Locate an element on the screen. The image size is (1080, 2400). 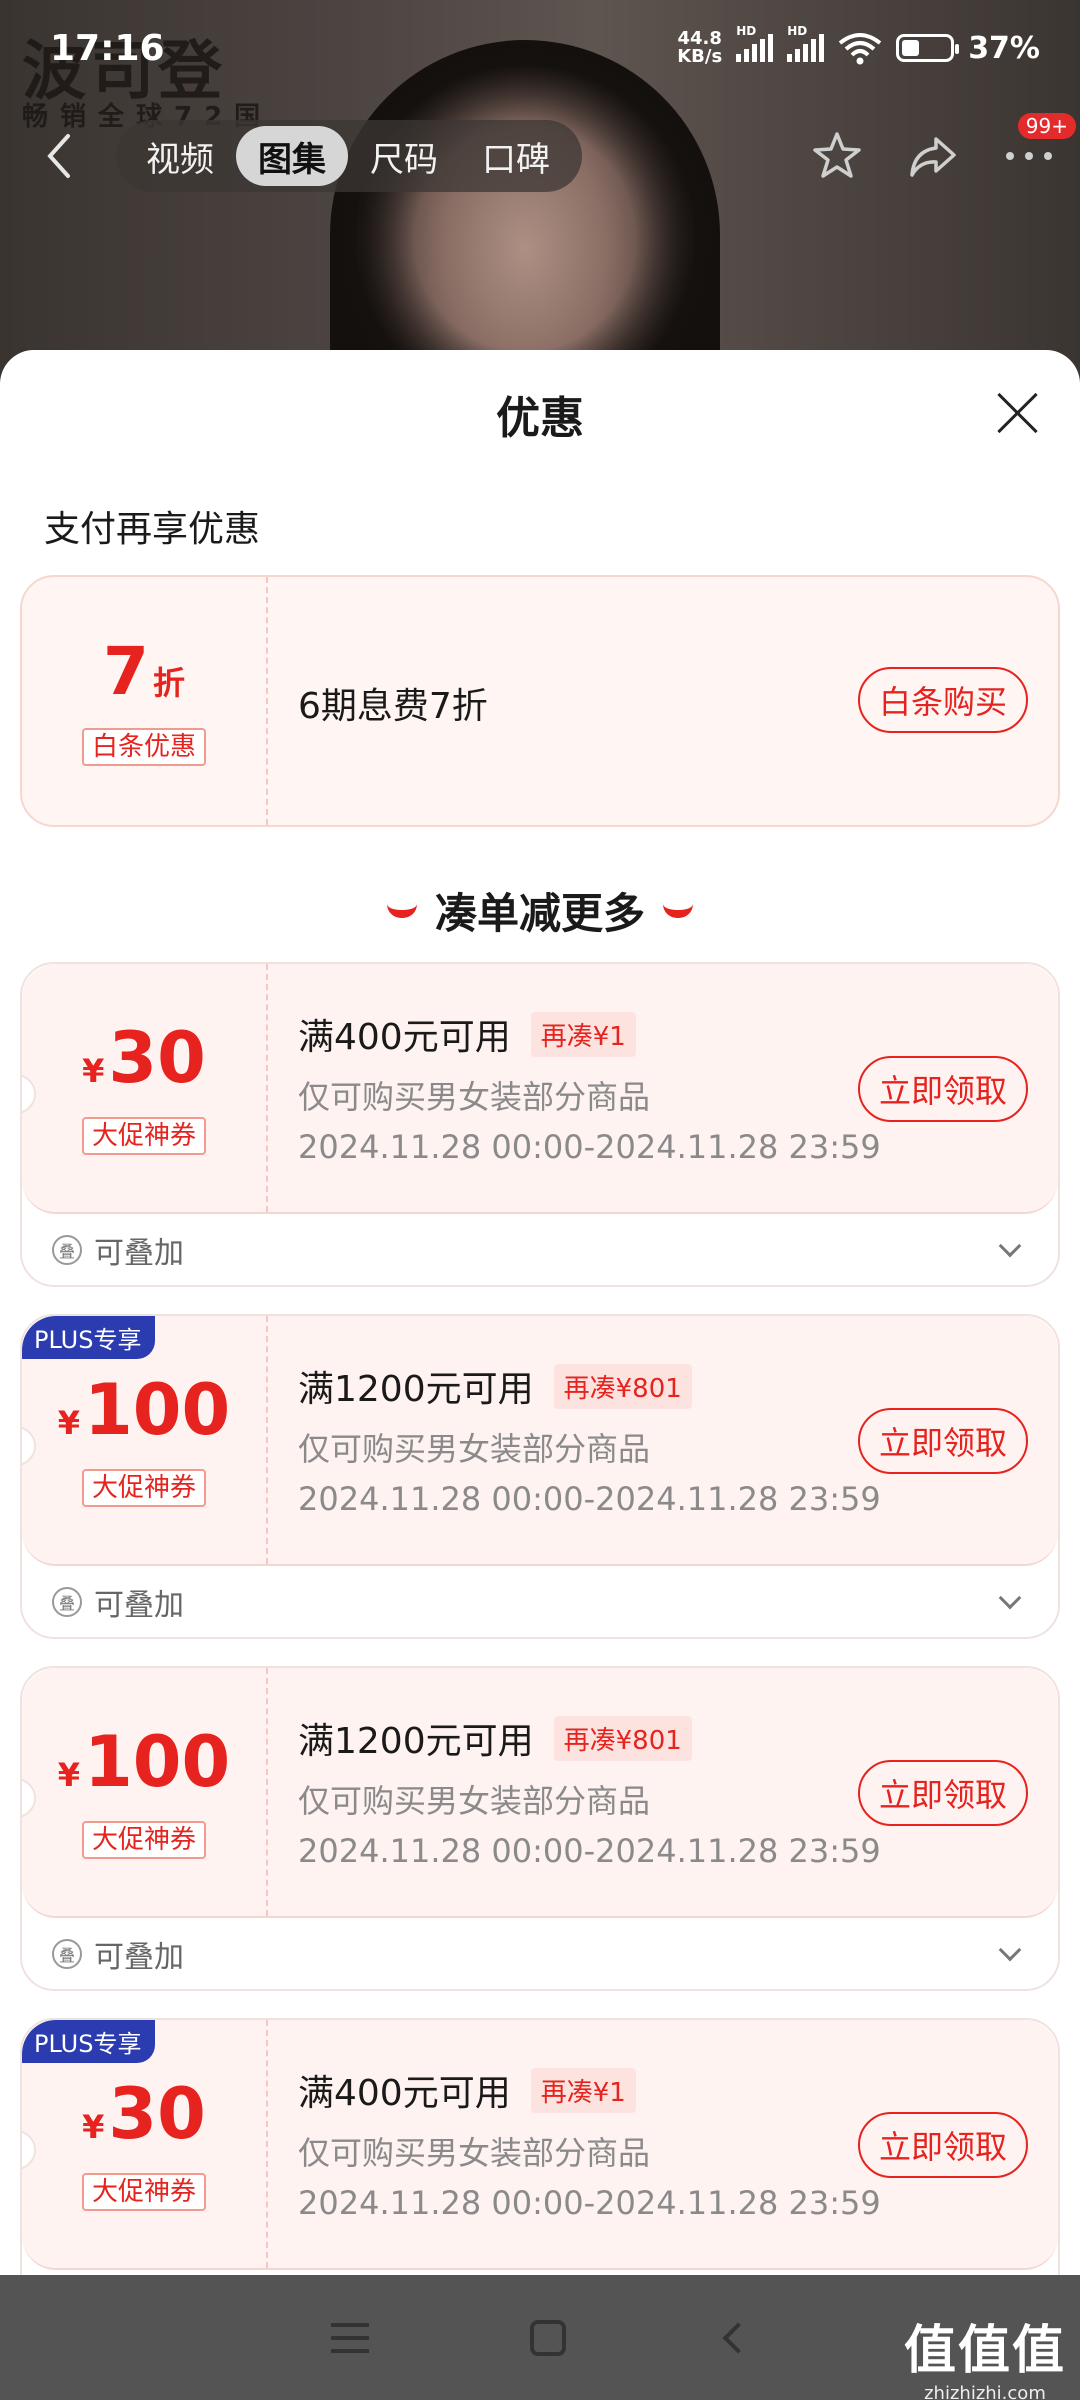
tab-video: 视频 is located at coordinates (180, 156).